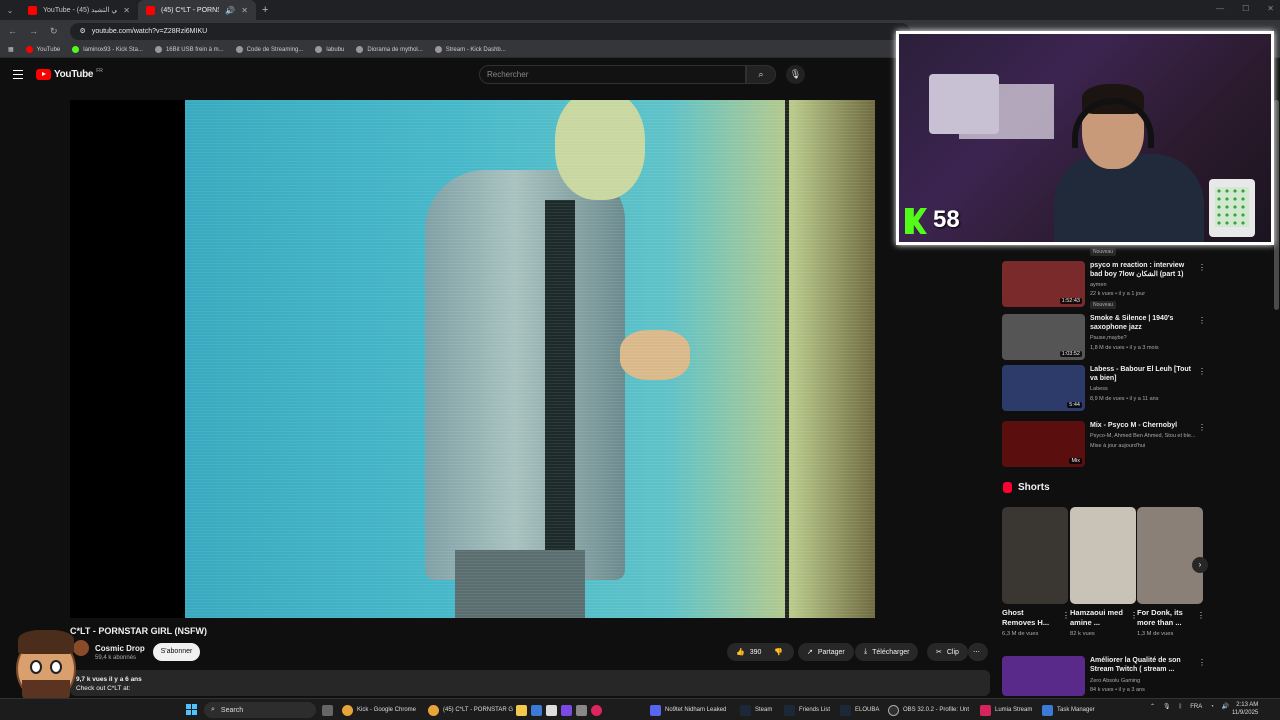  I want to click on duration-badge: 1:52:43, so click(1070, 301).